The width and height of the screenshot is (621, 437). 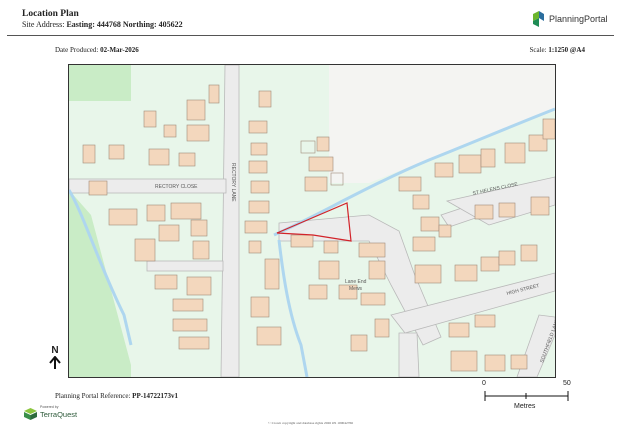 What do you see at coordinates (124, 24) in the screenshot?
I see `site-address-value: Easting: 444768 Northing: 405622` at bounding box center [124, 24].